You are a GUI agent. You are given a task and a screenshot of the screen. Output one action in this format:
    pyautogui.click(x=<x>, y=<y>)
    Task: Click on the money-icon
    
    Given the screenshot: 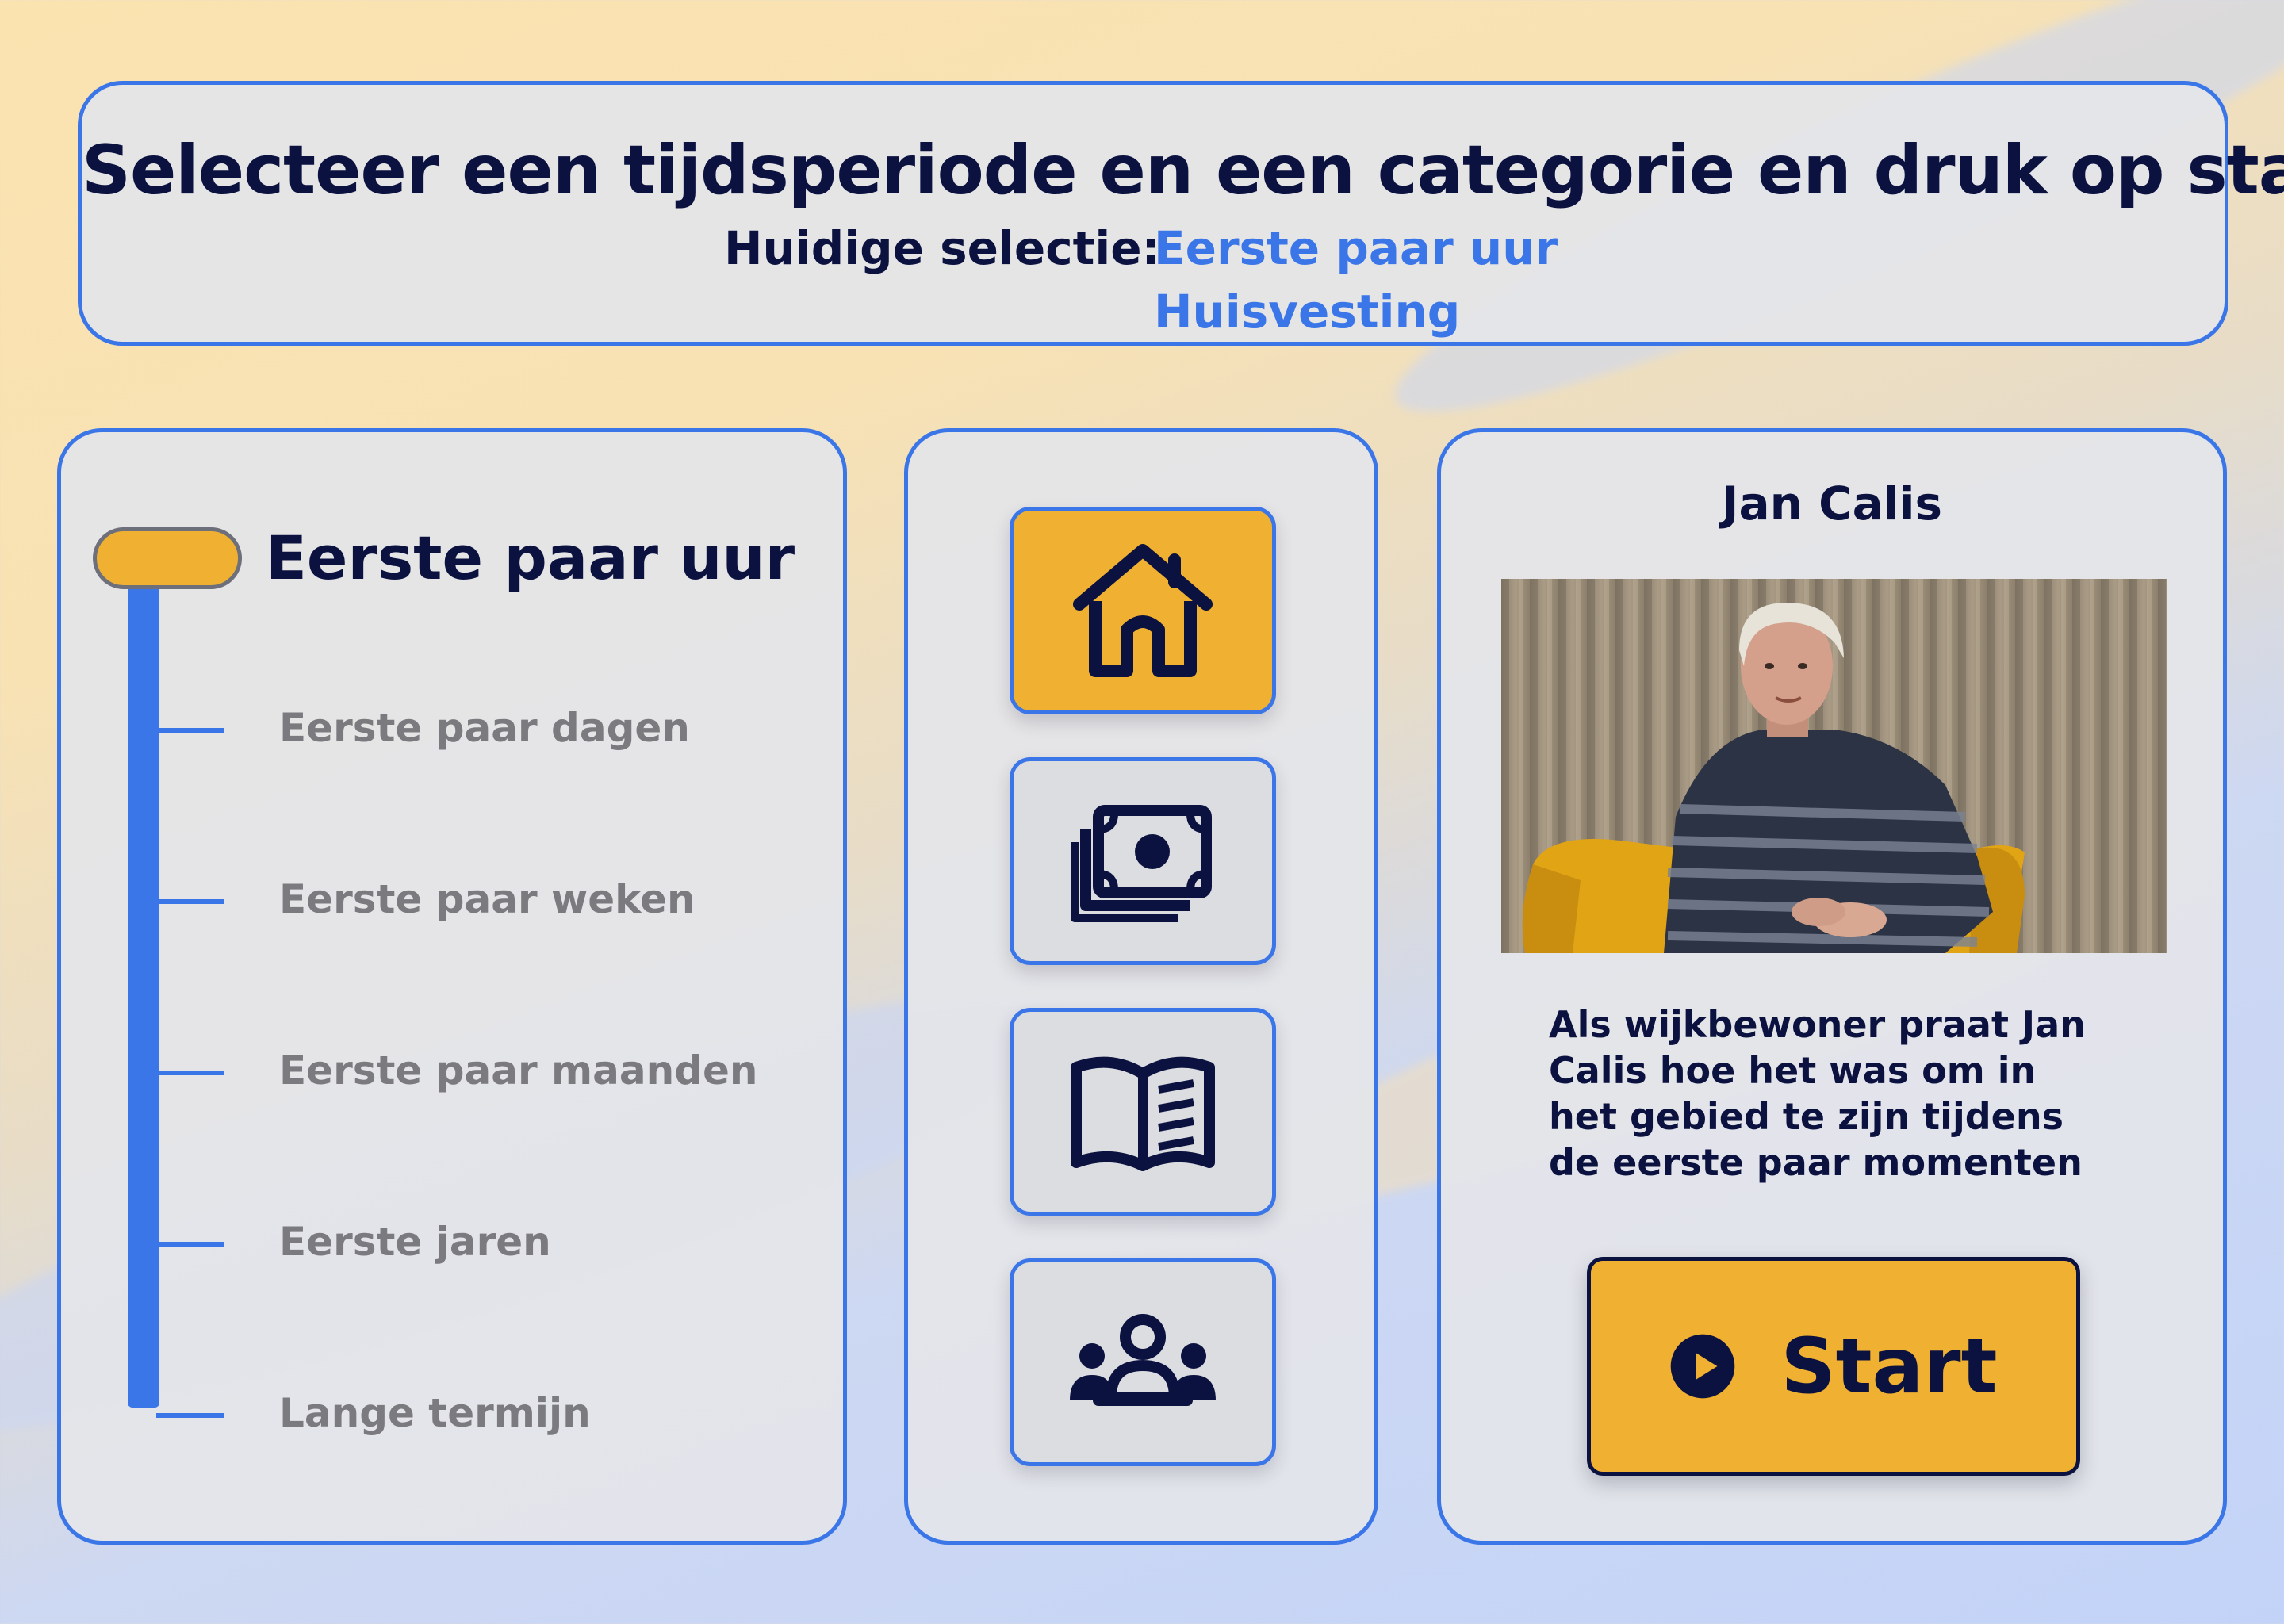 What is the action you would take?
    pyautogui.click(x=1141, y=863)
    